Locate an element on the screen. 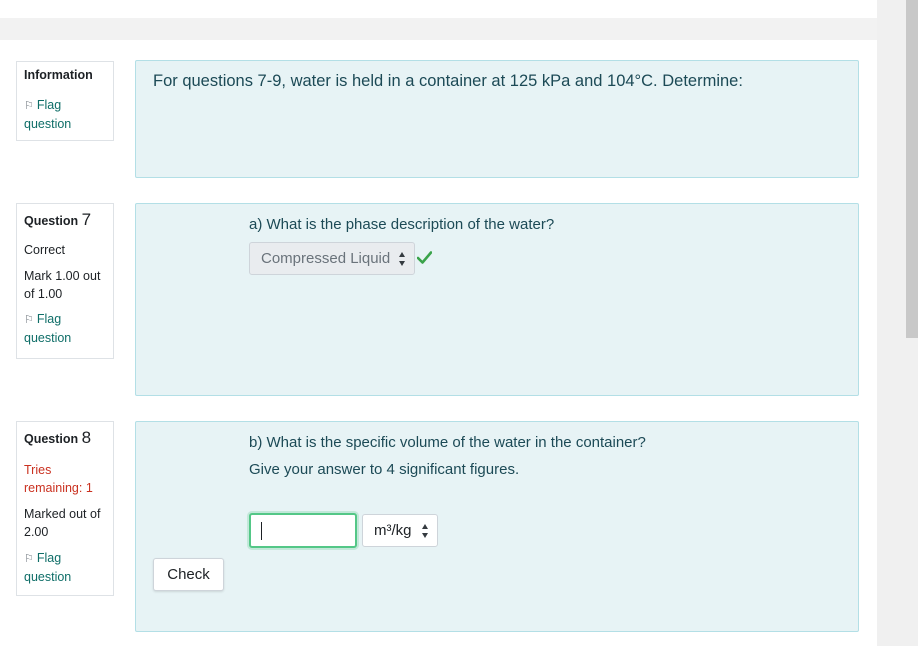 The width and height of the screenshot is (918, 646). correct-check-icon is located at coordinates (424, 257).